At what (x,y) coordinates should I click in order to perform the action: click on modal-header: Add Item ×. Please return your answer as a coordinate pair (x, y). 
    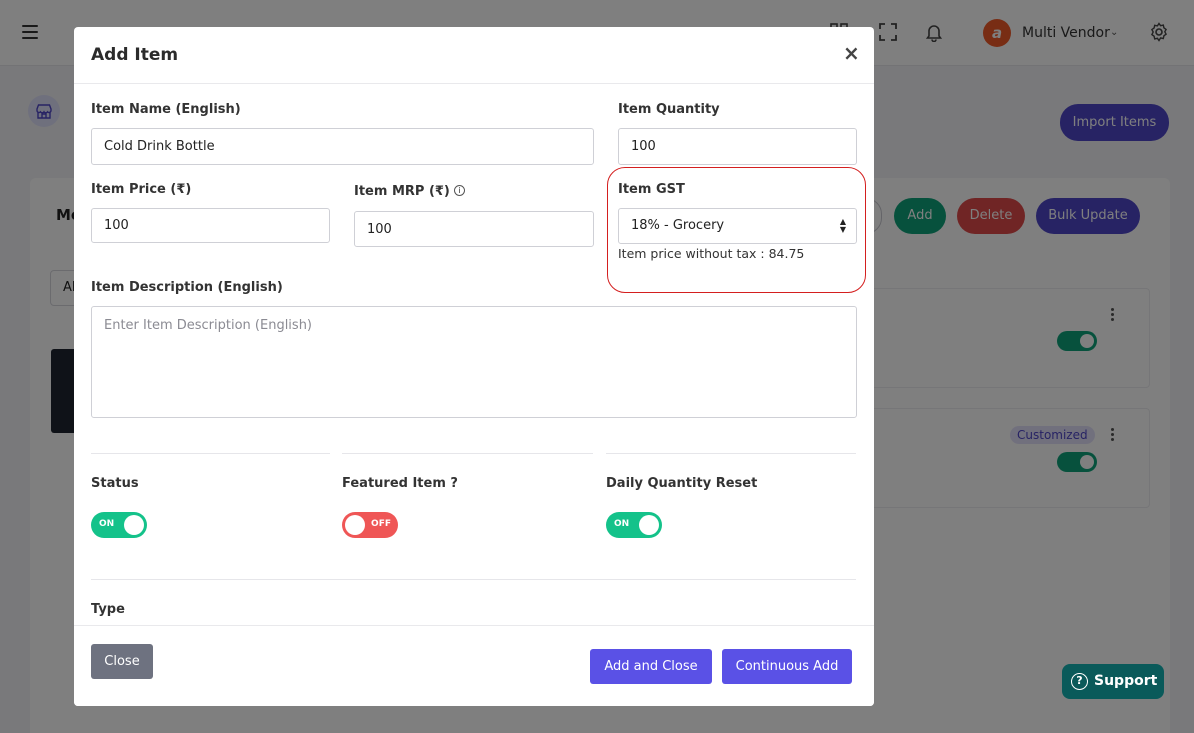
    Looking at the image, I should click on (474, 55).